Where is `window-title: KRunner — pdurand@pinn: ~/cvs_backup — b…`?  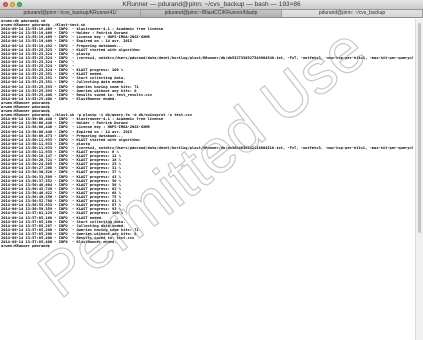 window-title: KRunner — pdurand@pinn: ~/cvs_backup — b… is located at coordinates (211, 4).